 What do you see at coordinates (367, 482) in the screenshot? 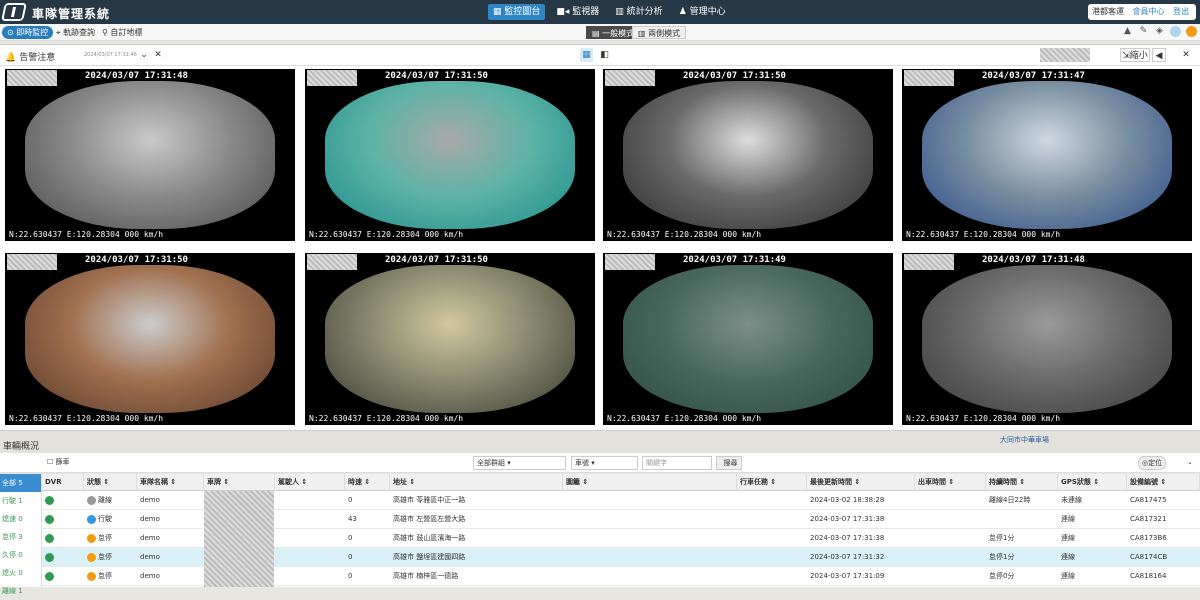
I see `column-header: 時速 ⇕` at bounding box center [367, 482].